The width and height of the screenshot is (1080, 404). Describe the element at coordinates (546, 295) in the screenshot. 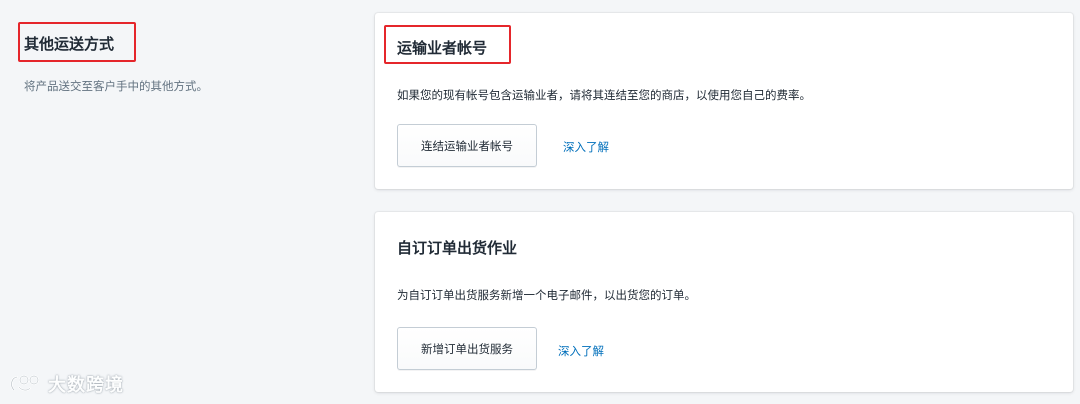

I see `fulfillment-card-text: 为自订订单出货服务新增一个电子邮件，以出货您的订单。` at that location.